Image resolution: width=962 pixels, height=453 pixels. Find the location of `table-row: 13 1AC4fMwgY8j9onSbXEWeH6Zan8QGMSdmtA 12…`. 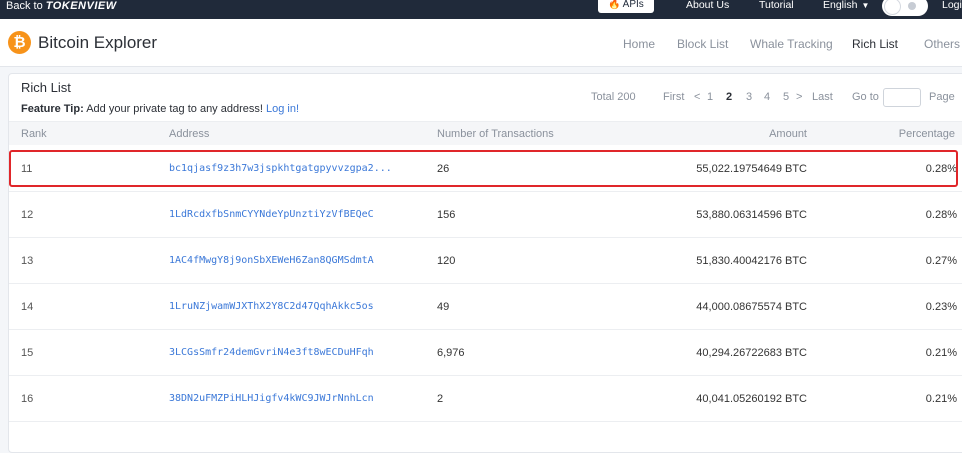

table-row: 13 1AC4fMwgY8j9onSbXEWeH6Zan8QGMSdmtA 12… is located at coordinates (485, 261).